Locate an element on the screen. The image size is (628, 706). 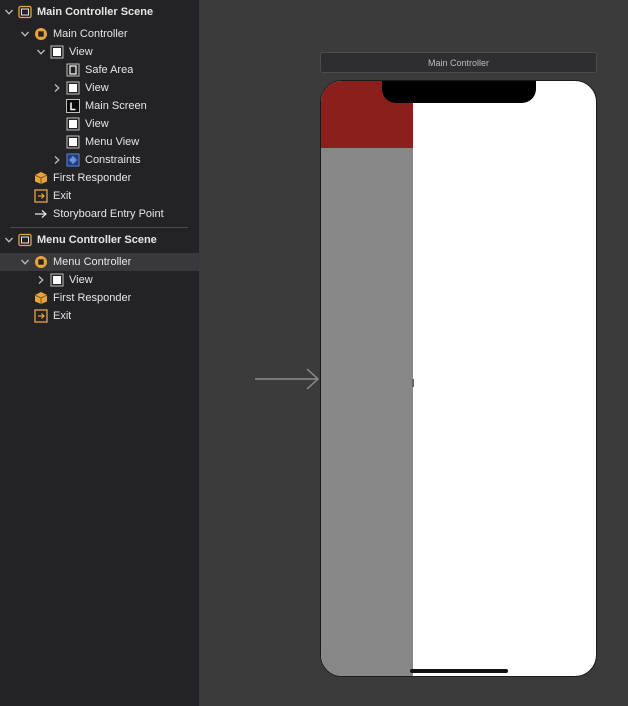
outline-row: Main Controller Scene is located at coordinates (99, 12).